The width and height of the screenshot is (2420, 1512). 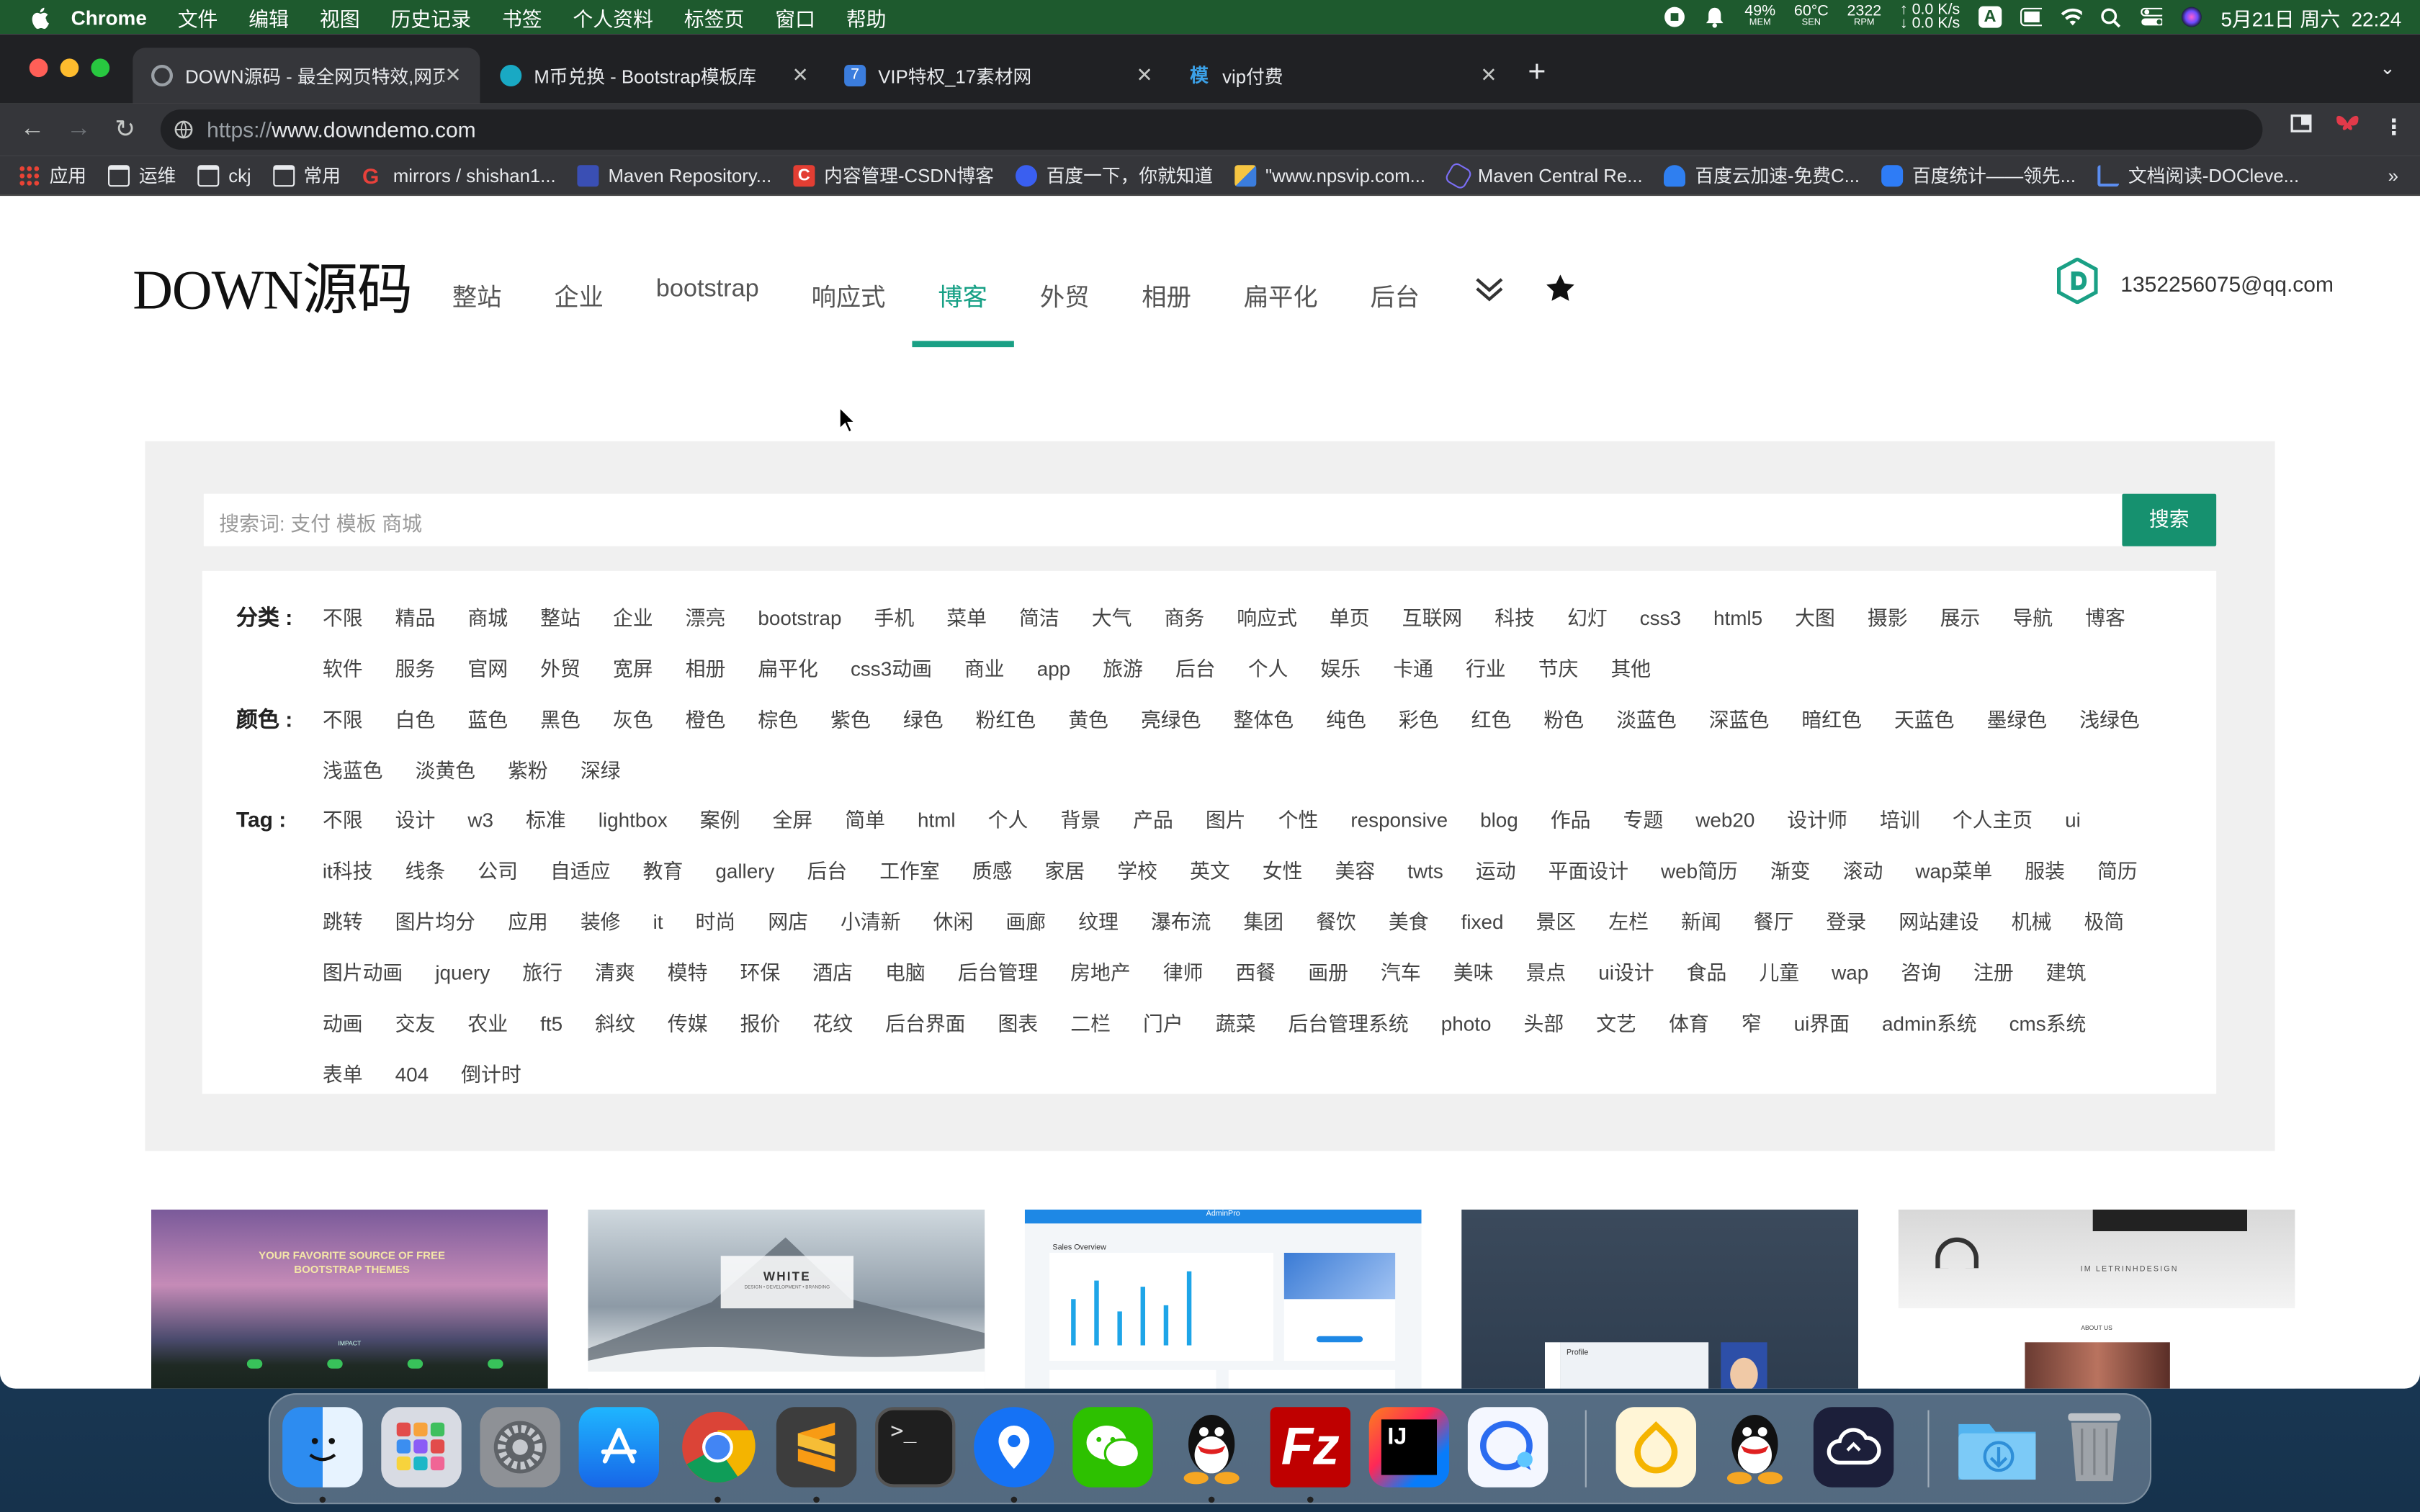 What do you see at coordinates (2227, 283) in the screenshot?
I see `user-email: 1352256075@qq.com` at bounding box center [2227, 283].